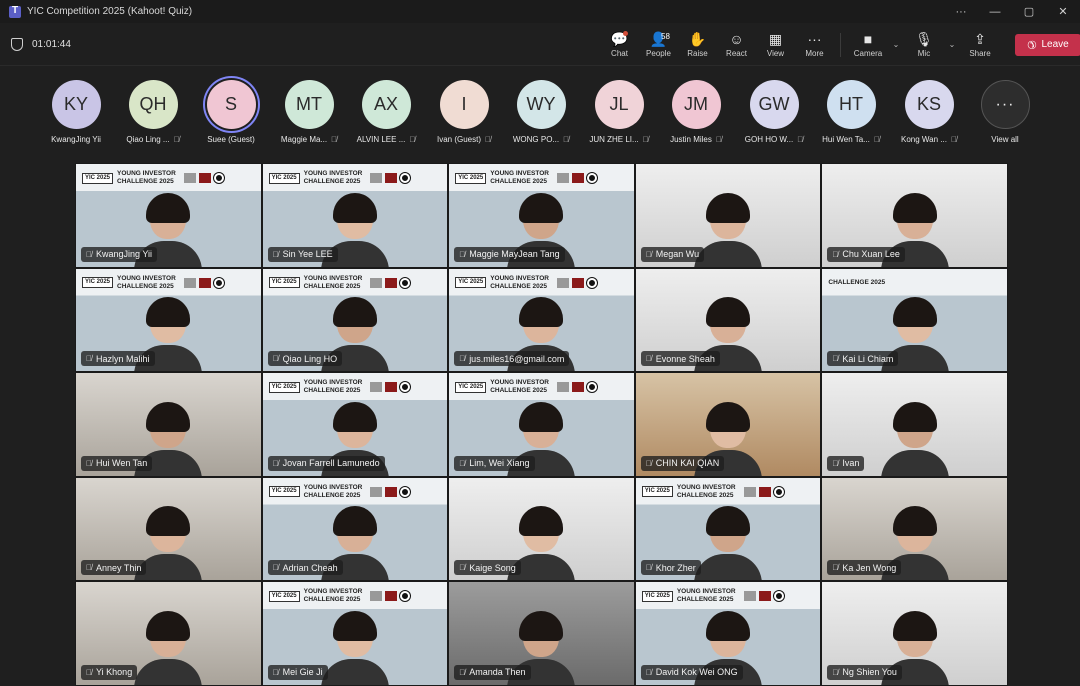 Image resolution: width=1080 pixels, height=686 pixels. I want to click on participant-avatar-item: KS Kong Wan ... 🎙̸, so click(929, 112).